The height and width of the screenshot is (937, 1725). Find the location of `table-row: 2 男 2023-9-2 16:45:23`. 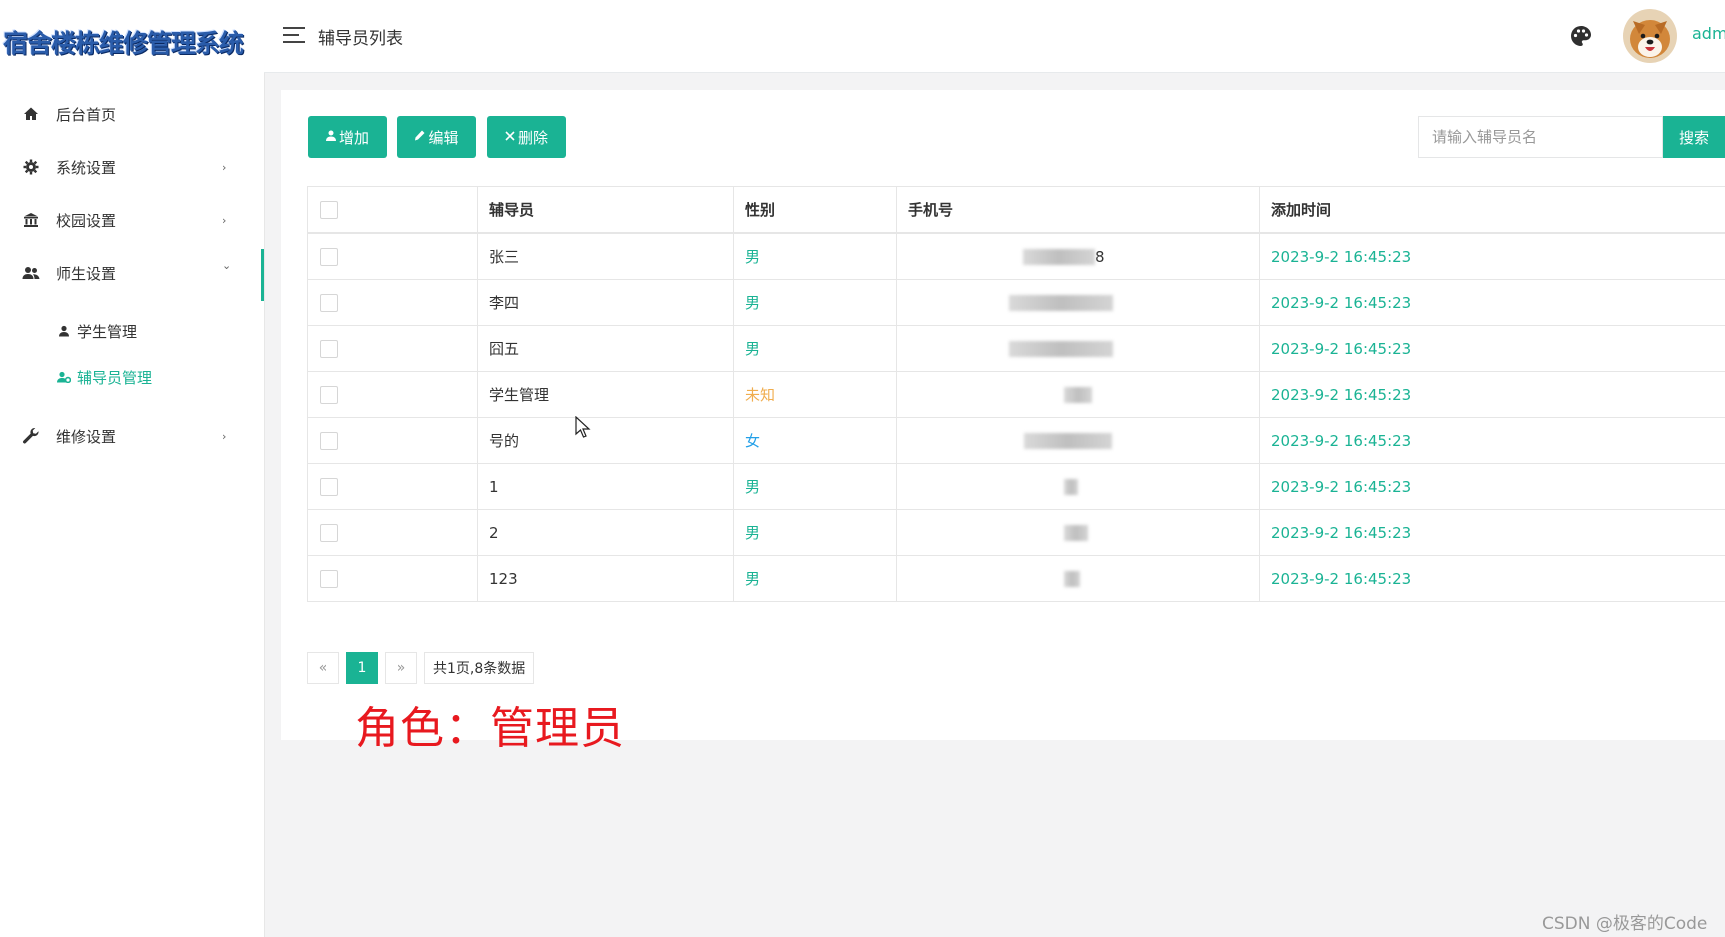

table-row: 2 男 2023-9-2 16:45:23 is located at coordinates (1016, 532).